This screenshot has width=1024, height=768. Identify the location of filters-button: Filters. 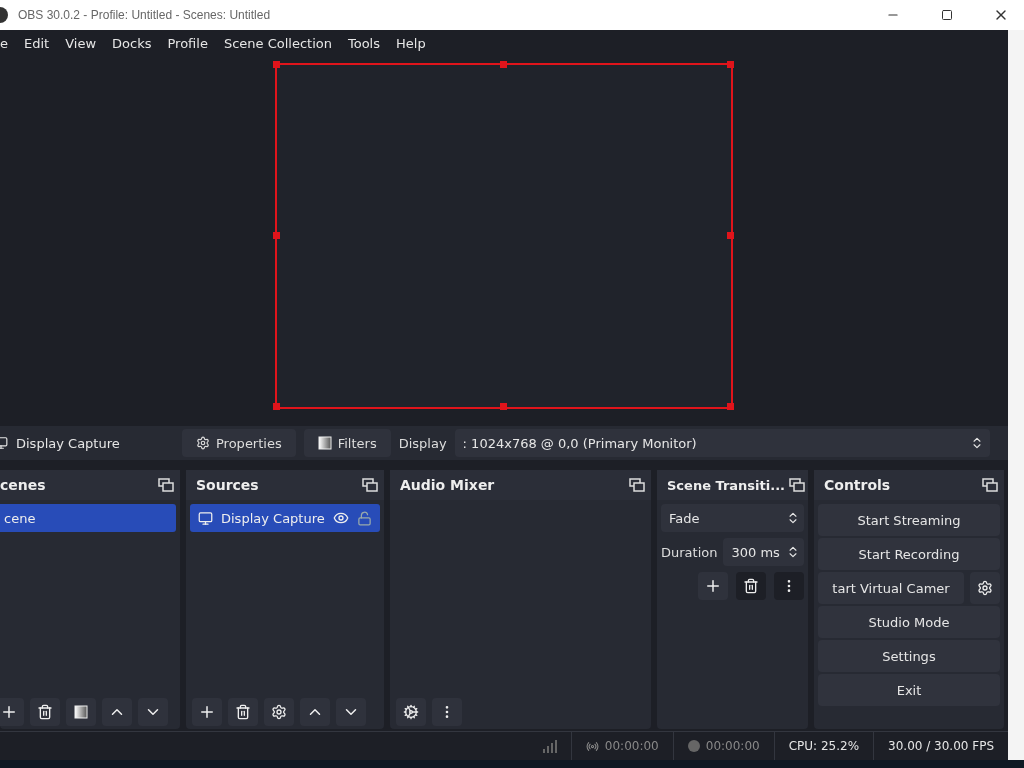
(347, 443).